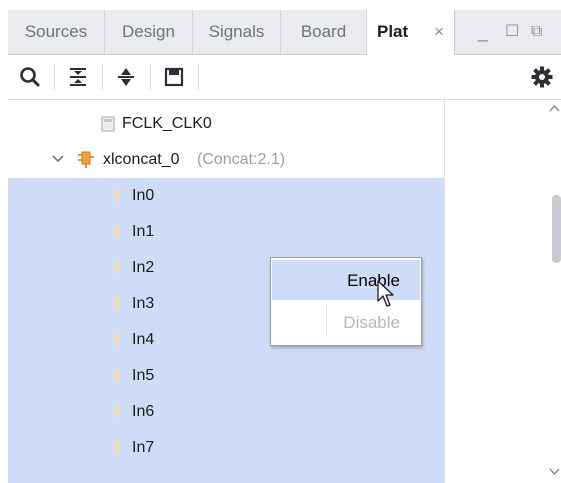 Image resolution: width=561 pixels, height=483 pixels. What do you see at coordinates (149, 32) in the screenshot?
I see `tab-design: Design` at bounding box center [149, 32].